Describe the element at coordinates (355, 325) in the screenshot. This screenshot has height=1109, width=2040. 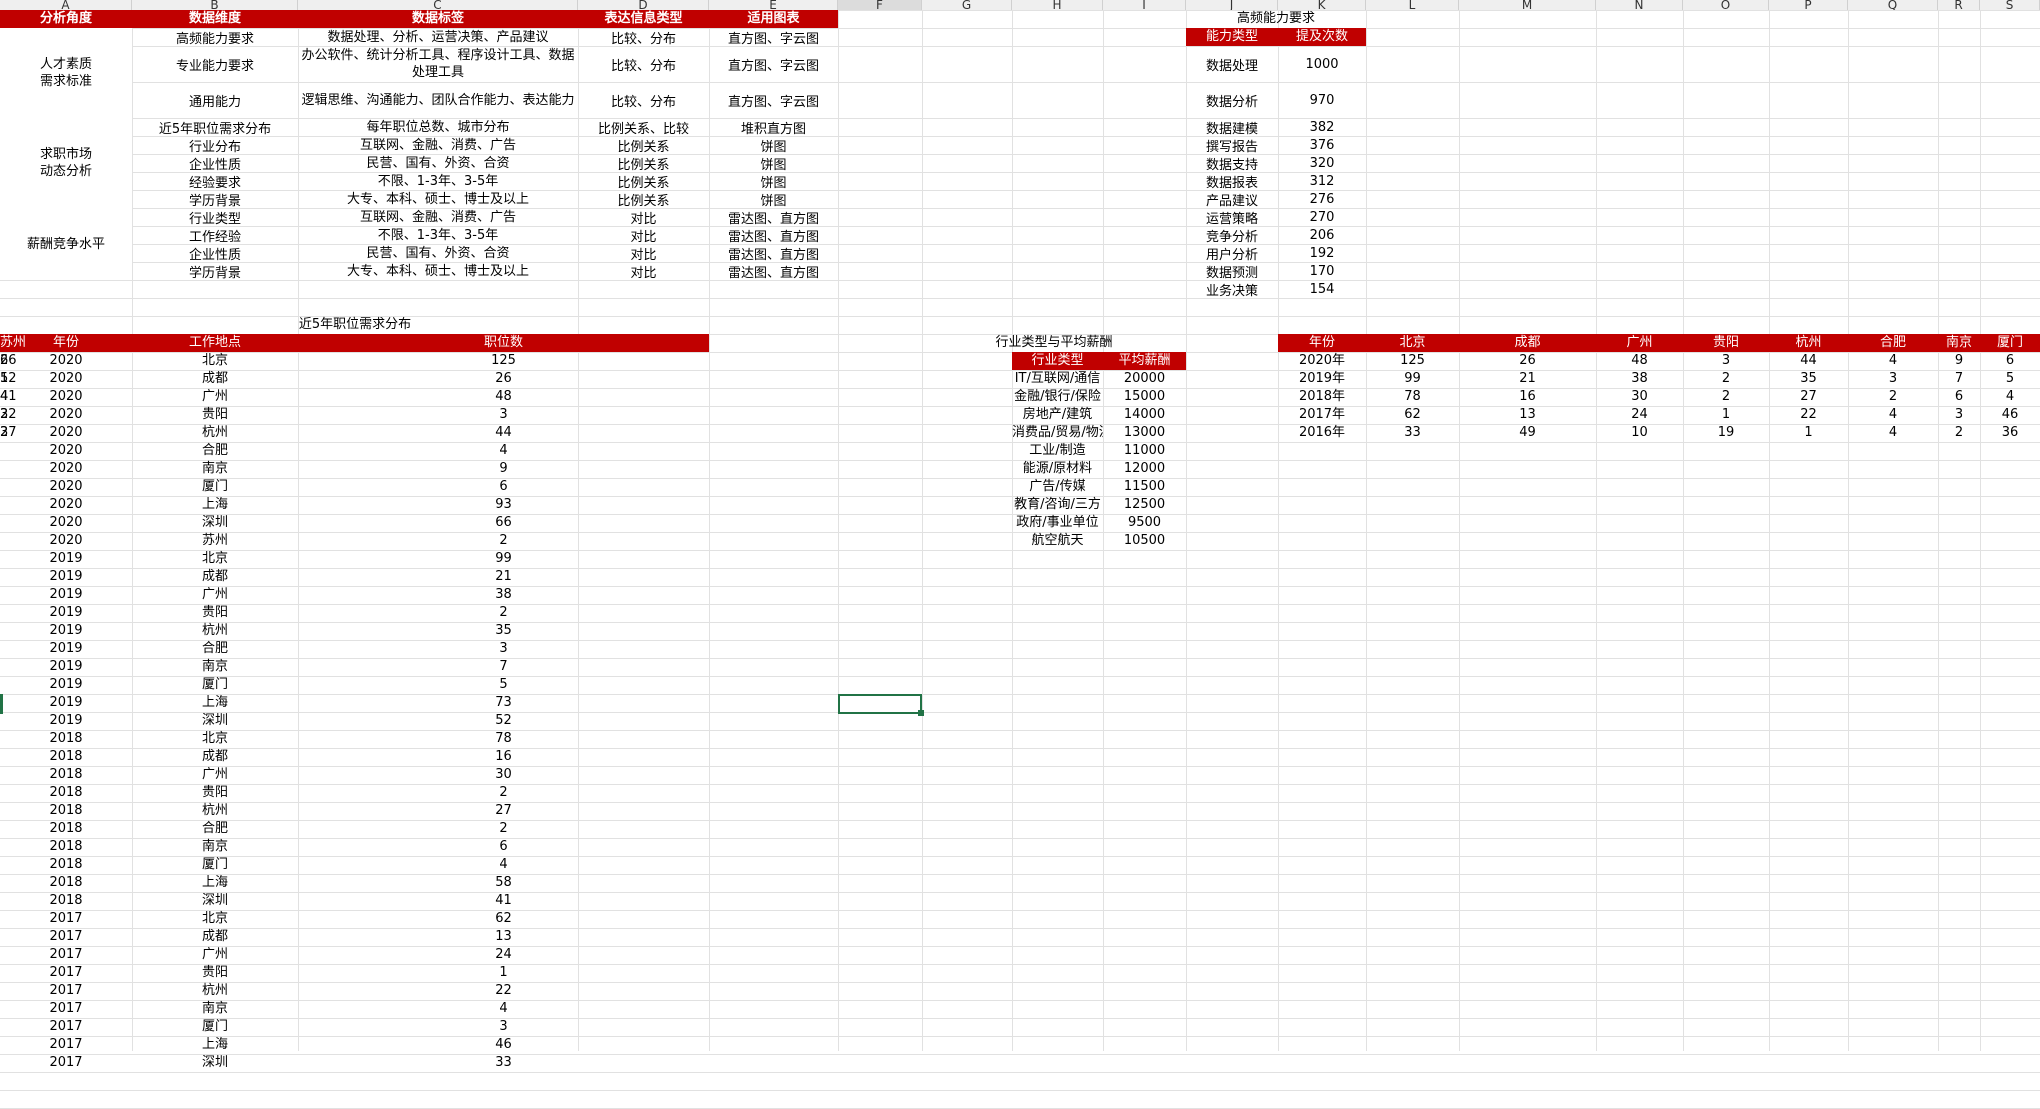
I see `jobs-title: 近5年职位需求分布` at that location.